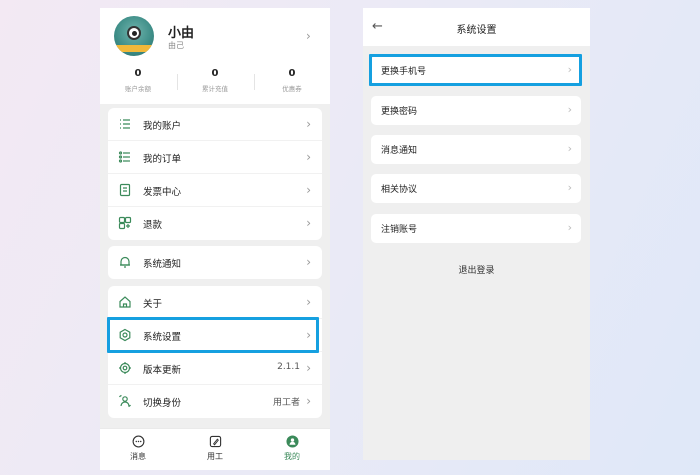  I want to click on tab-label: 用工, so click(215, 456).